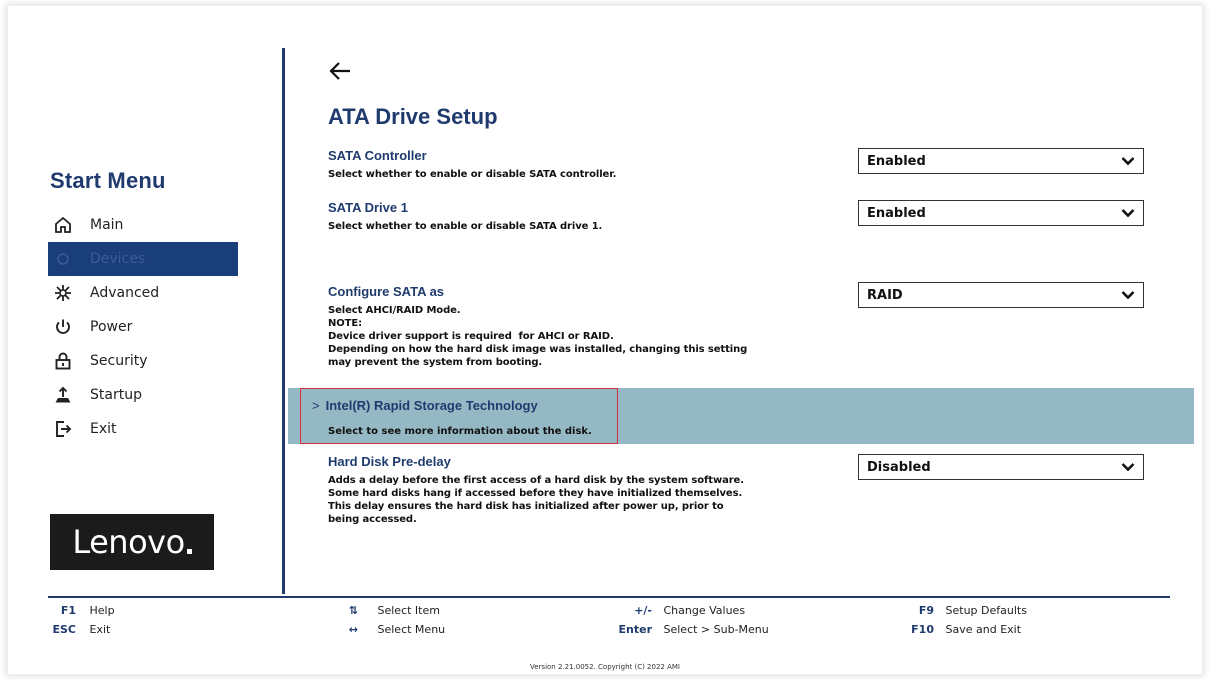 The width and height of the screenshot is (1210, 680). Describe the element at coordinates (368, 207) in the screenshot. I see `setting-label: SATA Drive 1` at that location.